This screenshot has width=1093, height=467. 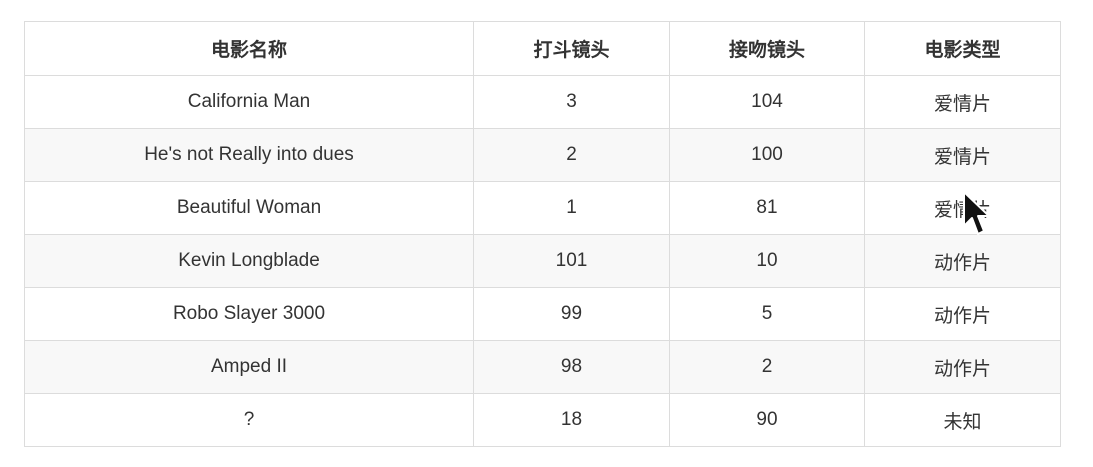 What do you see at coordinates (249, 102) in the screenshot?
I see `cell-movie-name: California Man` at bounding box center [249, 102].